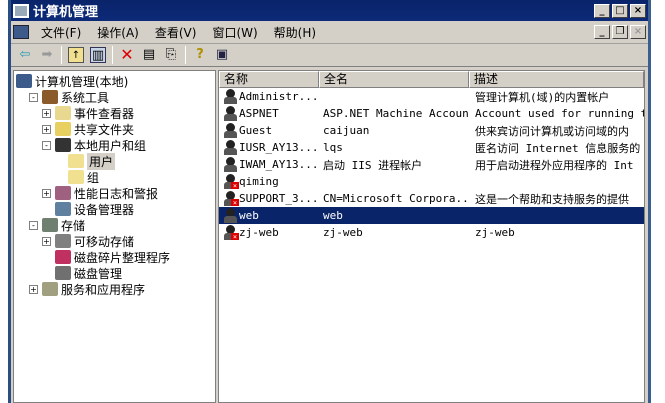  I want to click on user-name: ASPNET, so click(259, 113).